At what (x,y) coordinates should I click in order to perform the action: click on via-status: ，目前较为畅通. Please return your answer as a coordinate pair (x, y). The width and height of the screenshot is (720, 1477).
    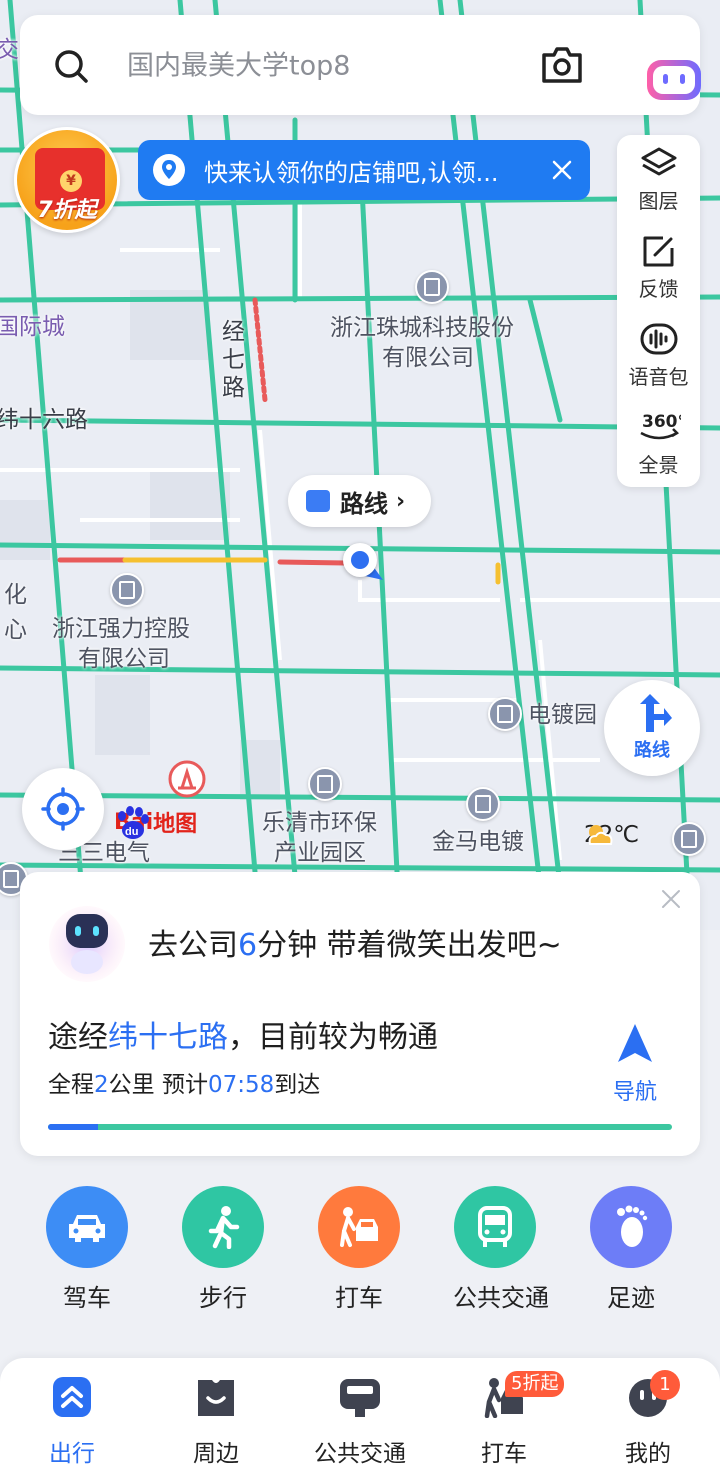
    Looking at the image, I should click on (333, 1037).